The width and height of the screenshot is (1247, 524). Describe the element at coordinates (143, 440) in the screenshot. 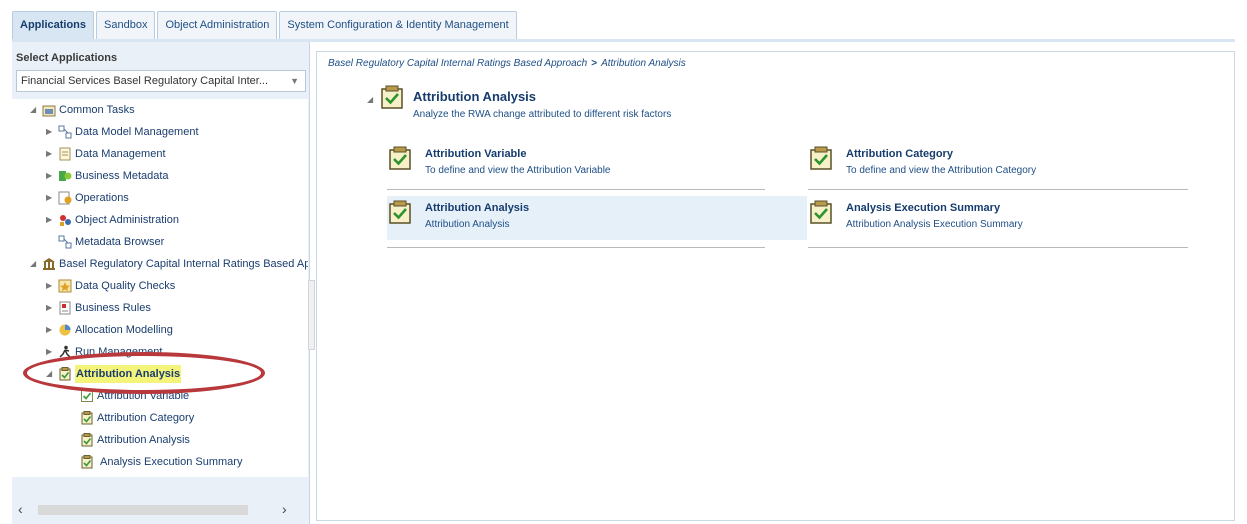

I see `tree-label: Attribution Analysis` at that location.